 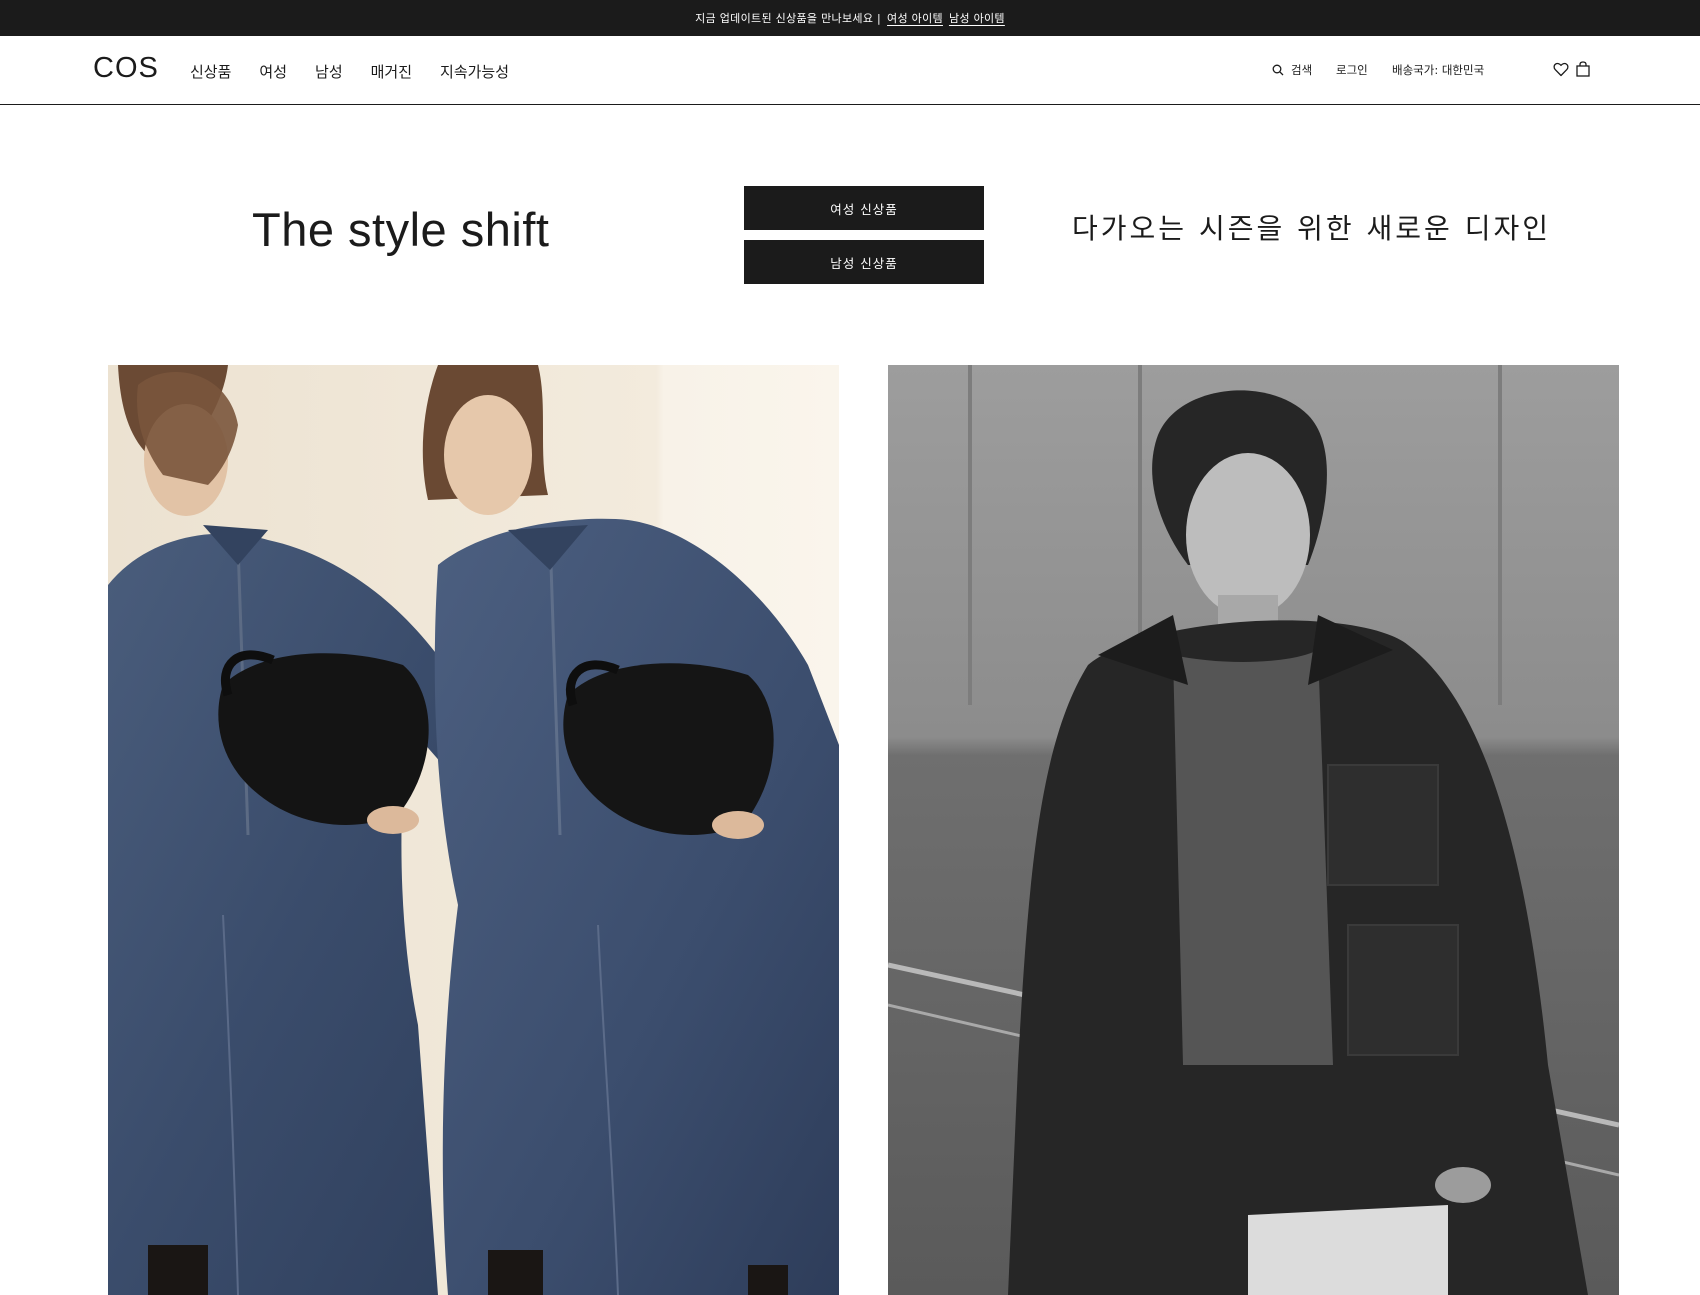 What do you see at coordinates (126, 68) in the screenshot?
I see `cos-logo: COS` at bounding box center [126, 68].